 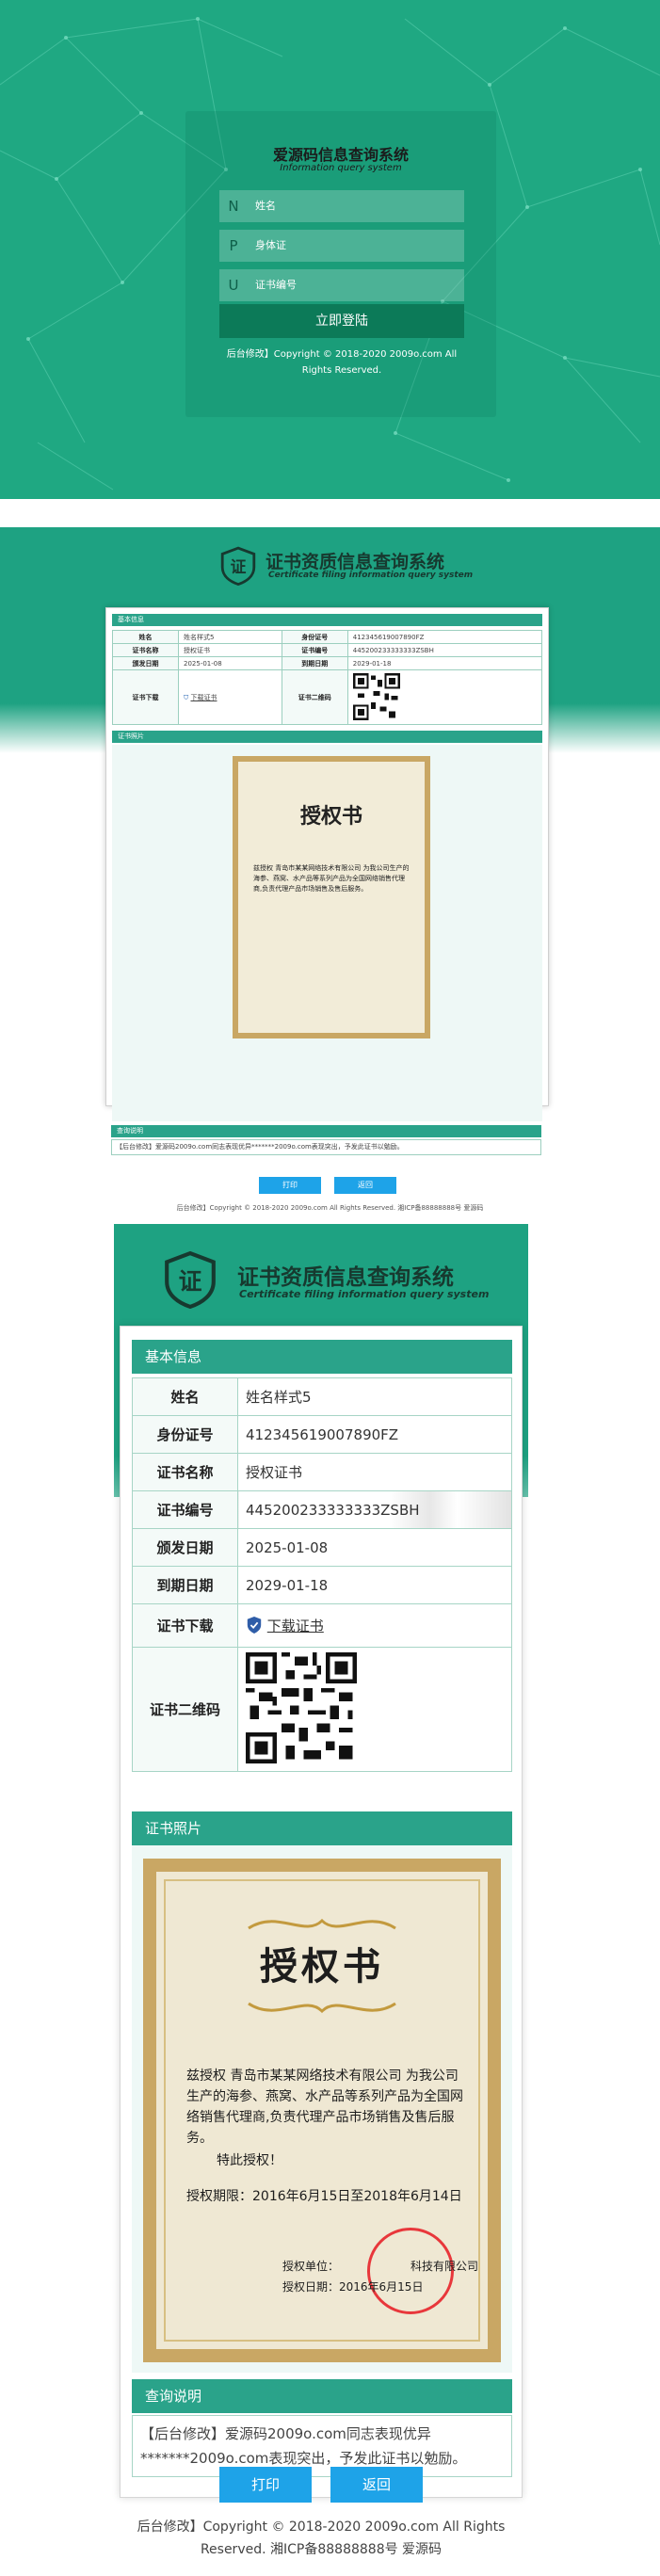 I want to click on desktop-download-cell: ⛉ 下载证书, so click(x=230, y=697).